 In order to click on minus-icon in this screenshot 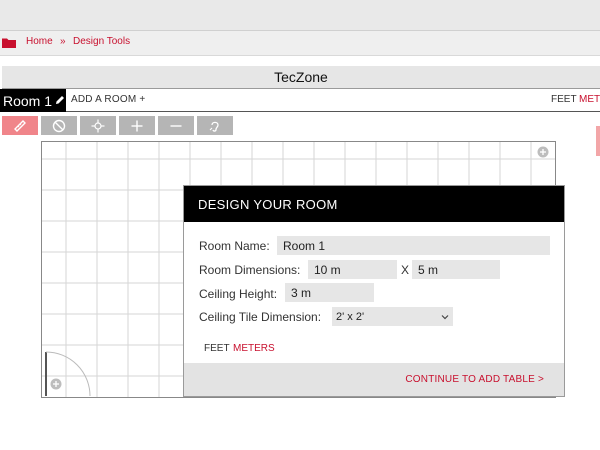, I will do `click(176, 125)`.